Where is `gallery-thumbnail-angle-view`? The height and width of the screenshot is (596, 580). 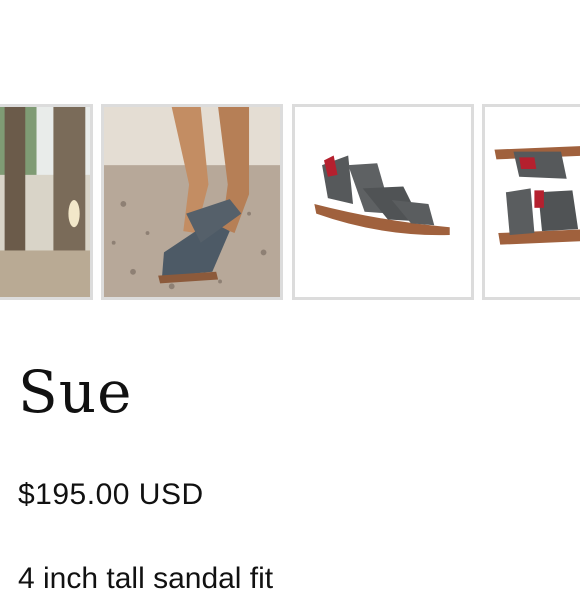
gallery-thumbnail-angle-view is located at coordinates (531, 202).